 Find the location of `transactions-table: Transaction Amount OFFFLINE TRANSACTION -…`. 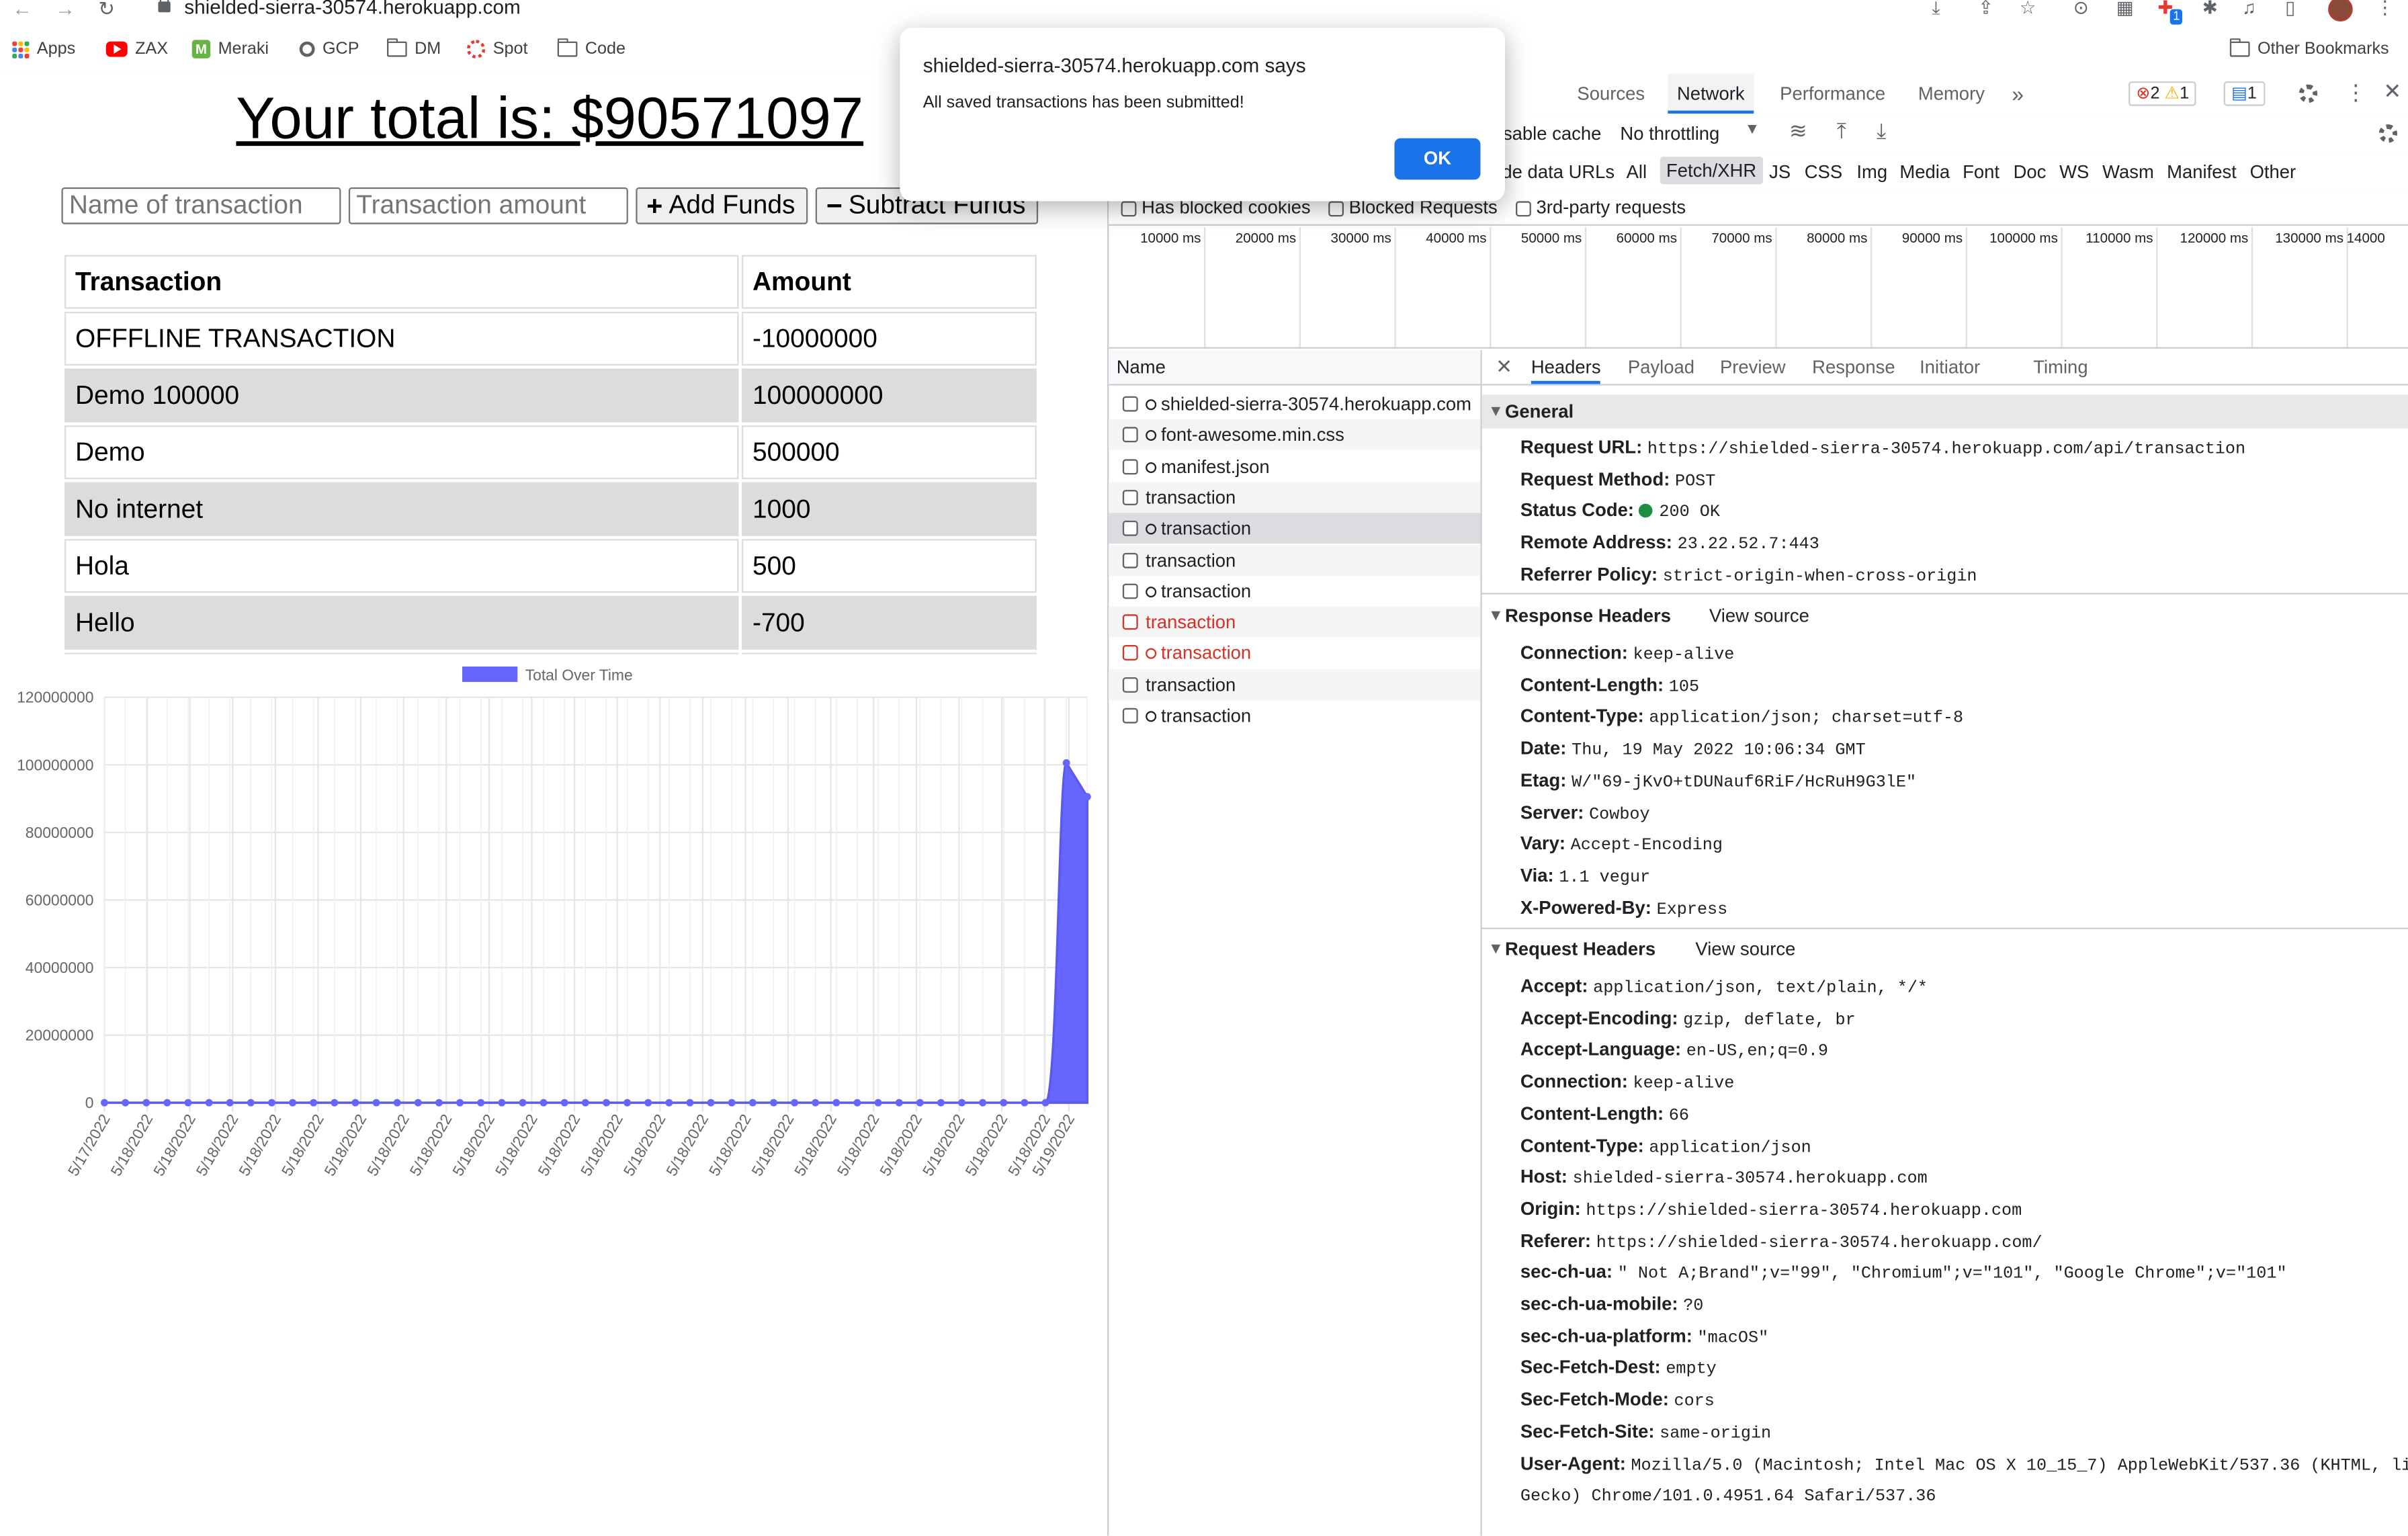

transactions-table: Transaction Amount OFFFLINE TRANSACTION -… is located at coordinates (550, 453).